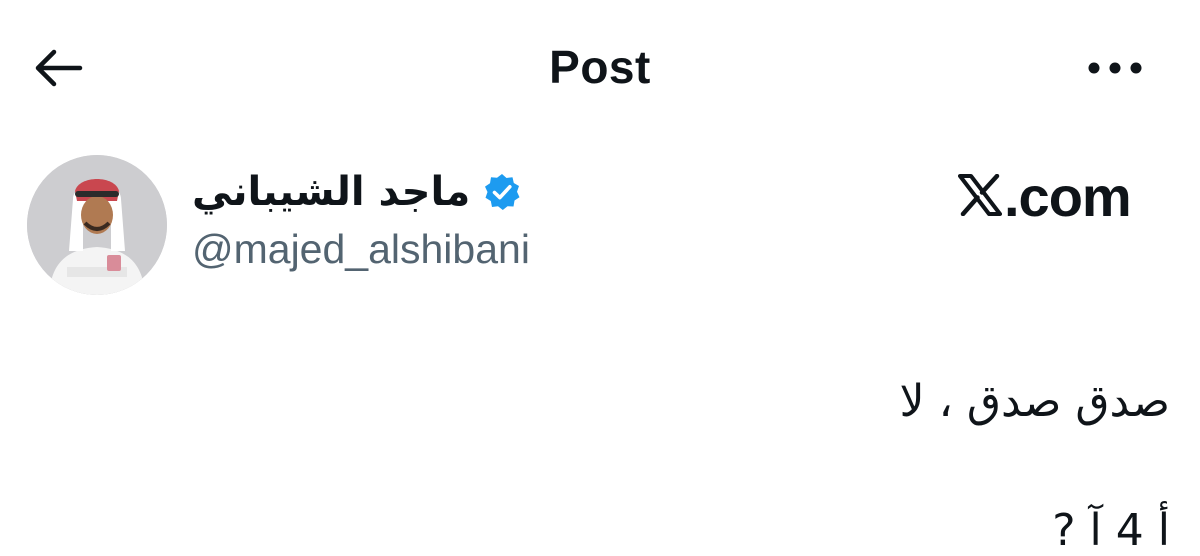 The width and height of the screenshot is (1200, 556). What do you see at coordinates (1034, 401) in the screenshot?
I see `post-text-line-1: صدق صدق ، لا` at bounding box center [1034, 401].